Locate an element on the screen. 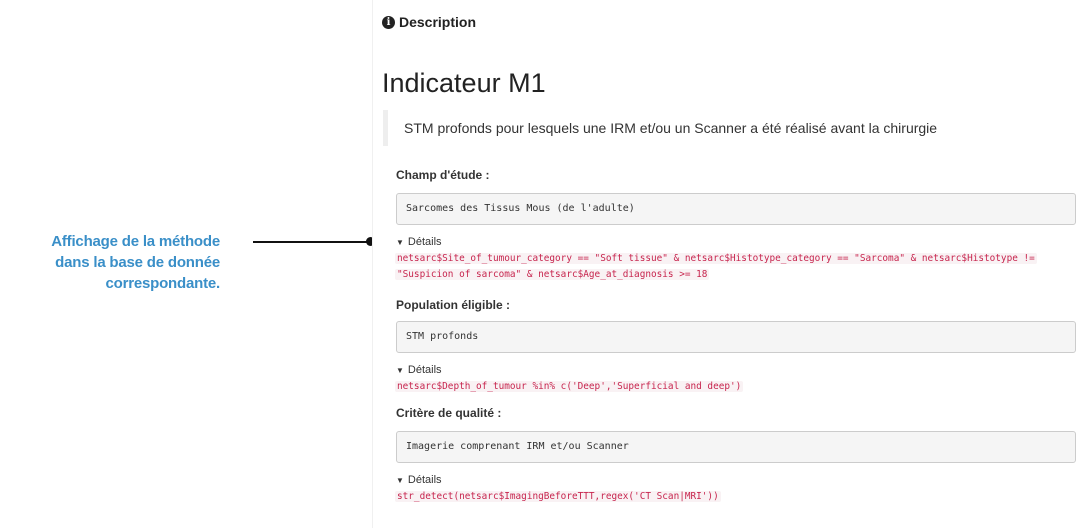  details-toggle-population: ▼ Détails is located at coordinates (419, 370).